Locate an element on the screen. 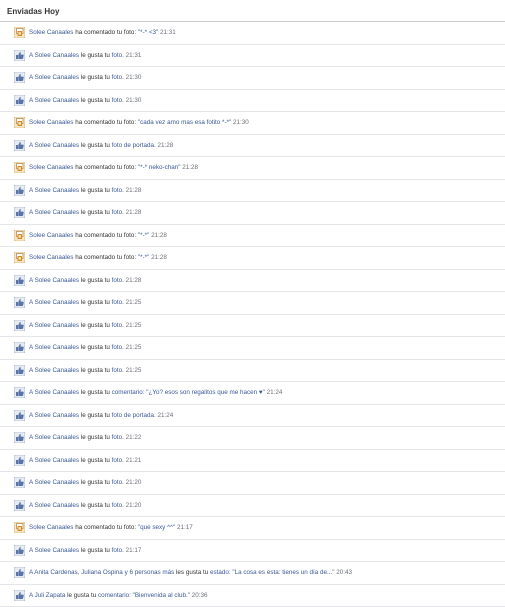  notification-text: A Solee Canaales le gusta tu foto. 21:25 is located at coordinates (85, 325).